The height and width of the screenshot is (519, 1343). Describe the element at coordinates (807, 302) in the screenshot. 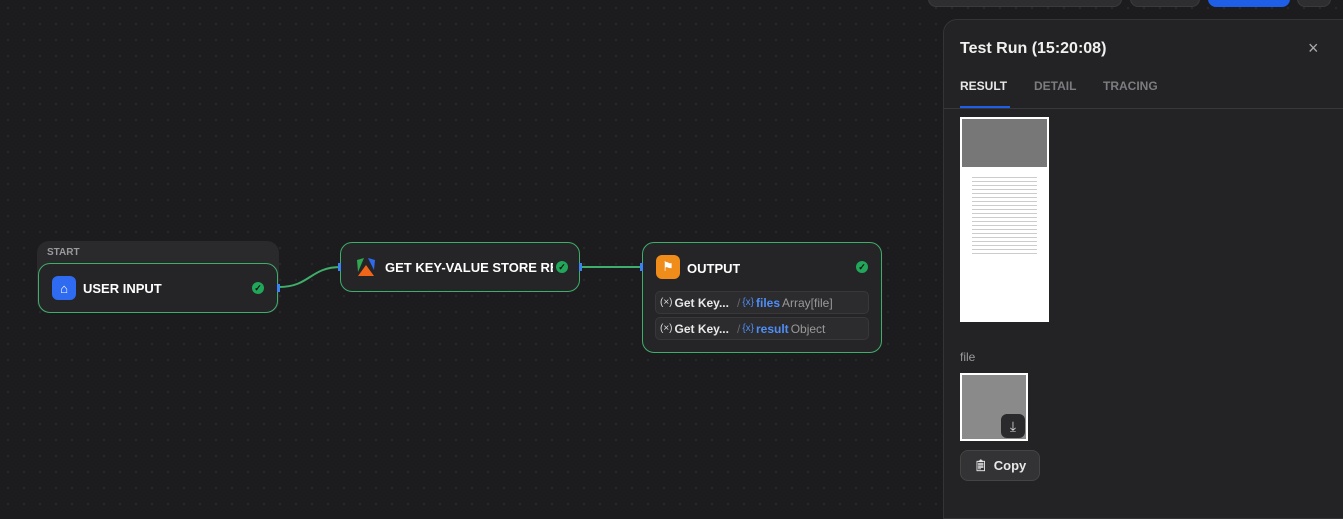

I see `variable-type: Array[file]` at that location.